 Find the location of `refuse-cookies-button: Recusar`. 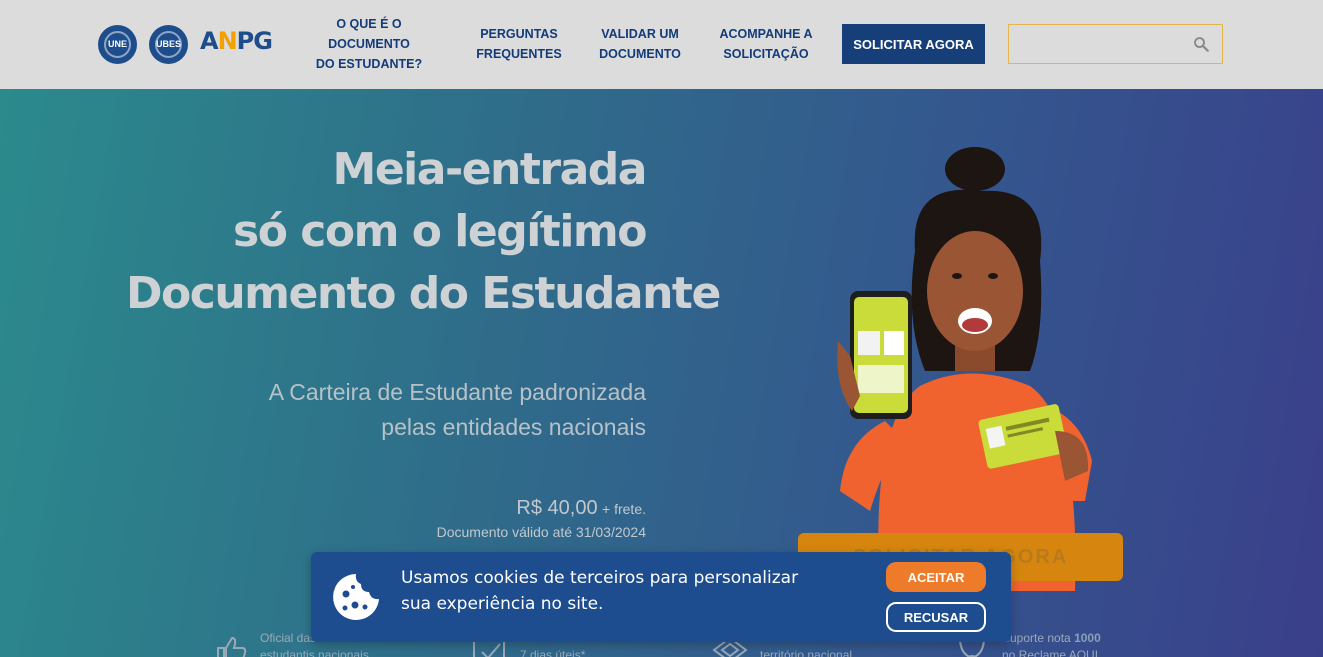

refuse-cookies-button: Recusar is located at coordinates (936, 617).